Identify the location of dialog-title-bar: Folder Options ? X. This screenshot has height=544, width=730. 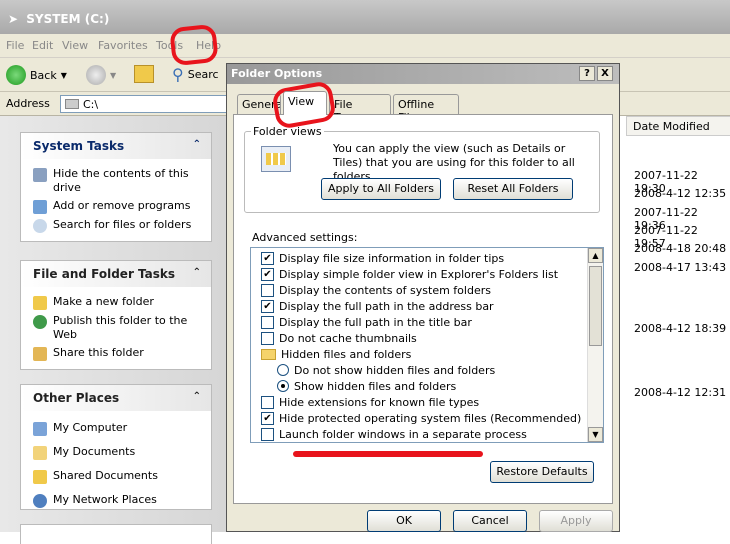
(423, 74).